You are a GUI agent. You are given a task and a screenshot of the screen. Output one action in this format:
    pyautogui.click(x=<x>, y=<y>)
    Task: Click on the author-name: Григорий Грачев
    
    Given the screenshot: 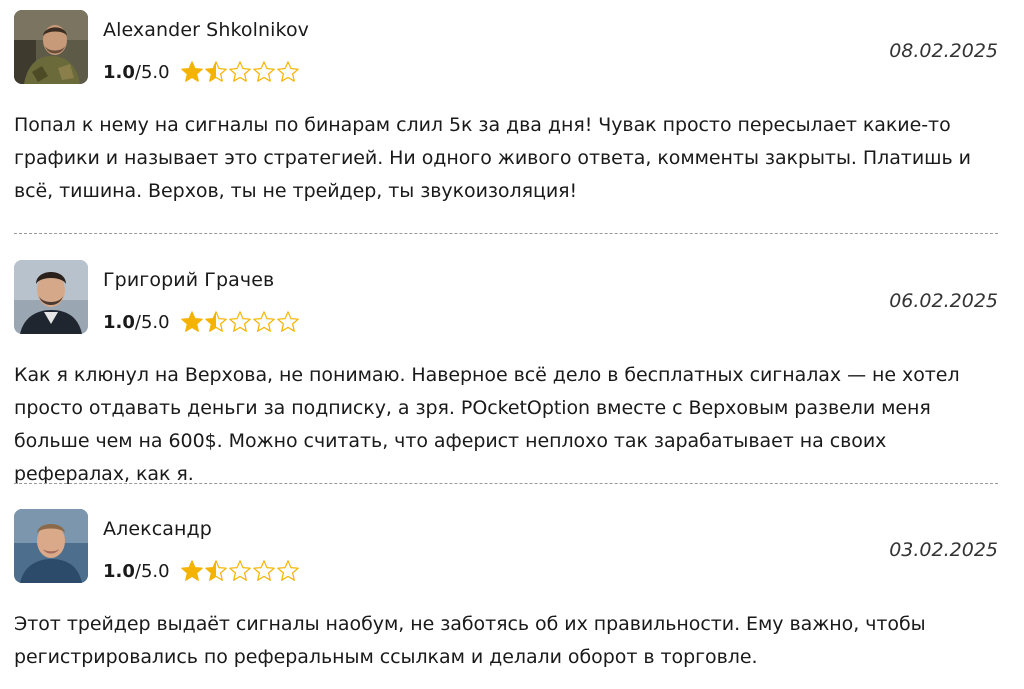 What is the action you would take?
    pyautogui.click(x=189, y=280)
    